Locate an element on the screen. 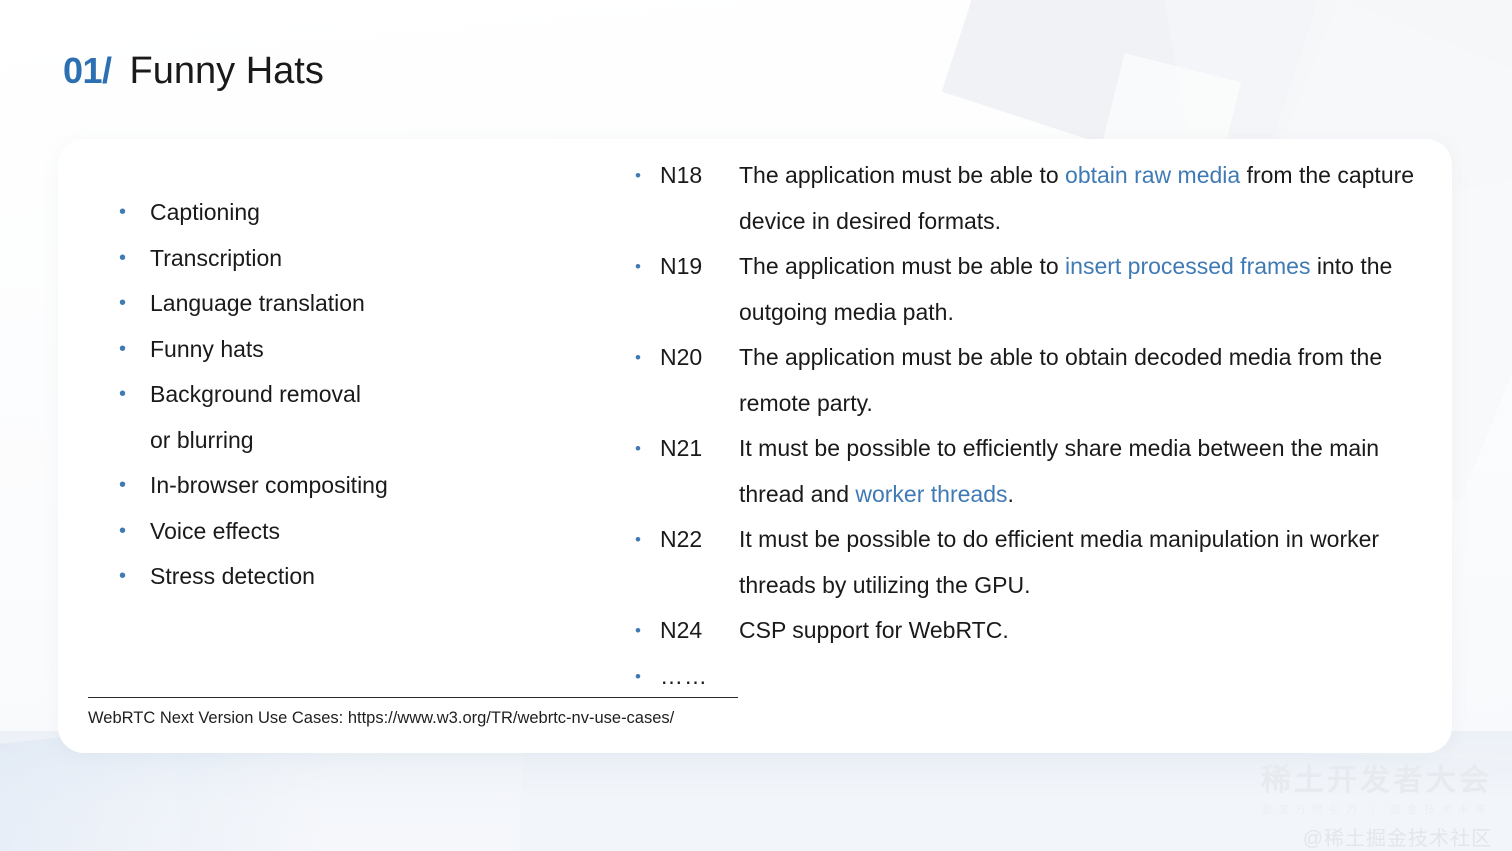  feature-item: • Funny hats is located at coordinates (370, 357).